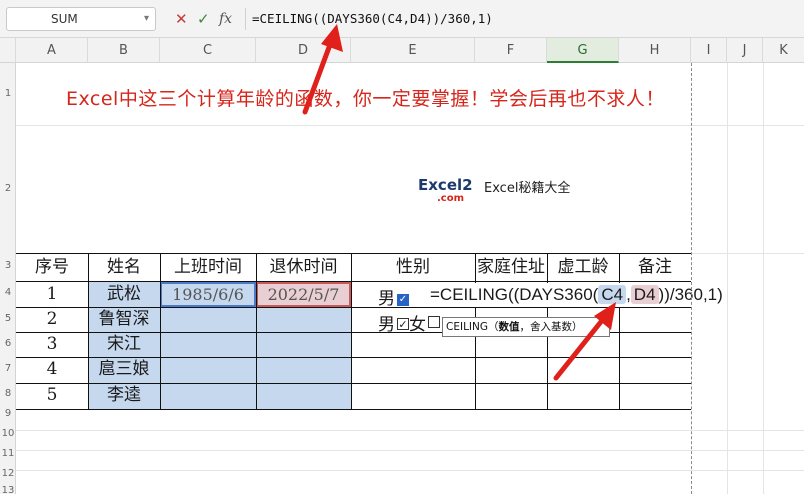 This screenshot has width=804, height=494. I want to click on name-box: SUM ▾, so click(81, 19).